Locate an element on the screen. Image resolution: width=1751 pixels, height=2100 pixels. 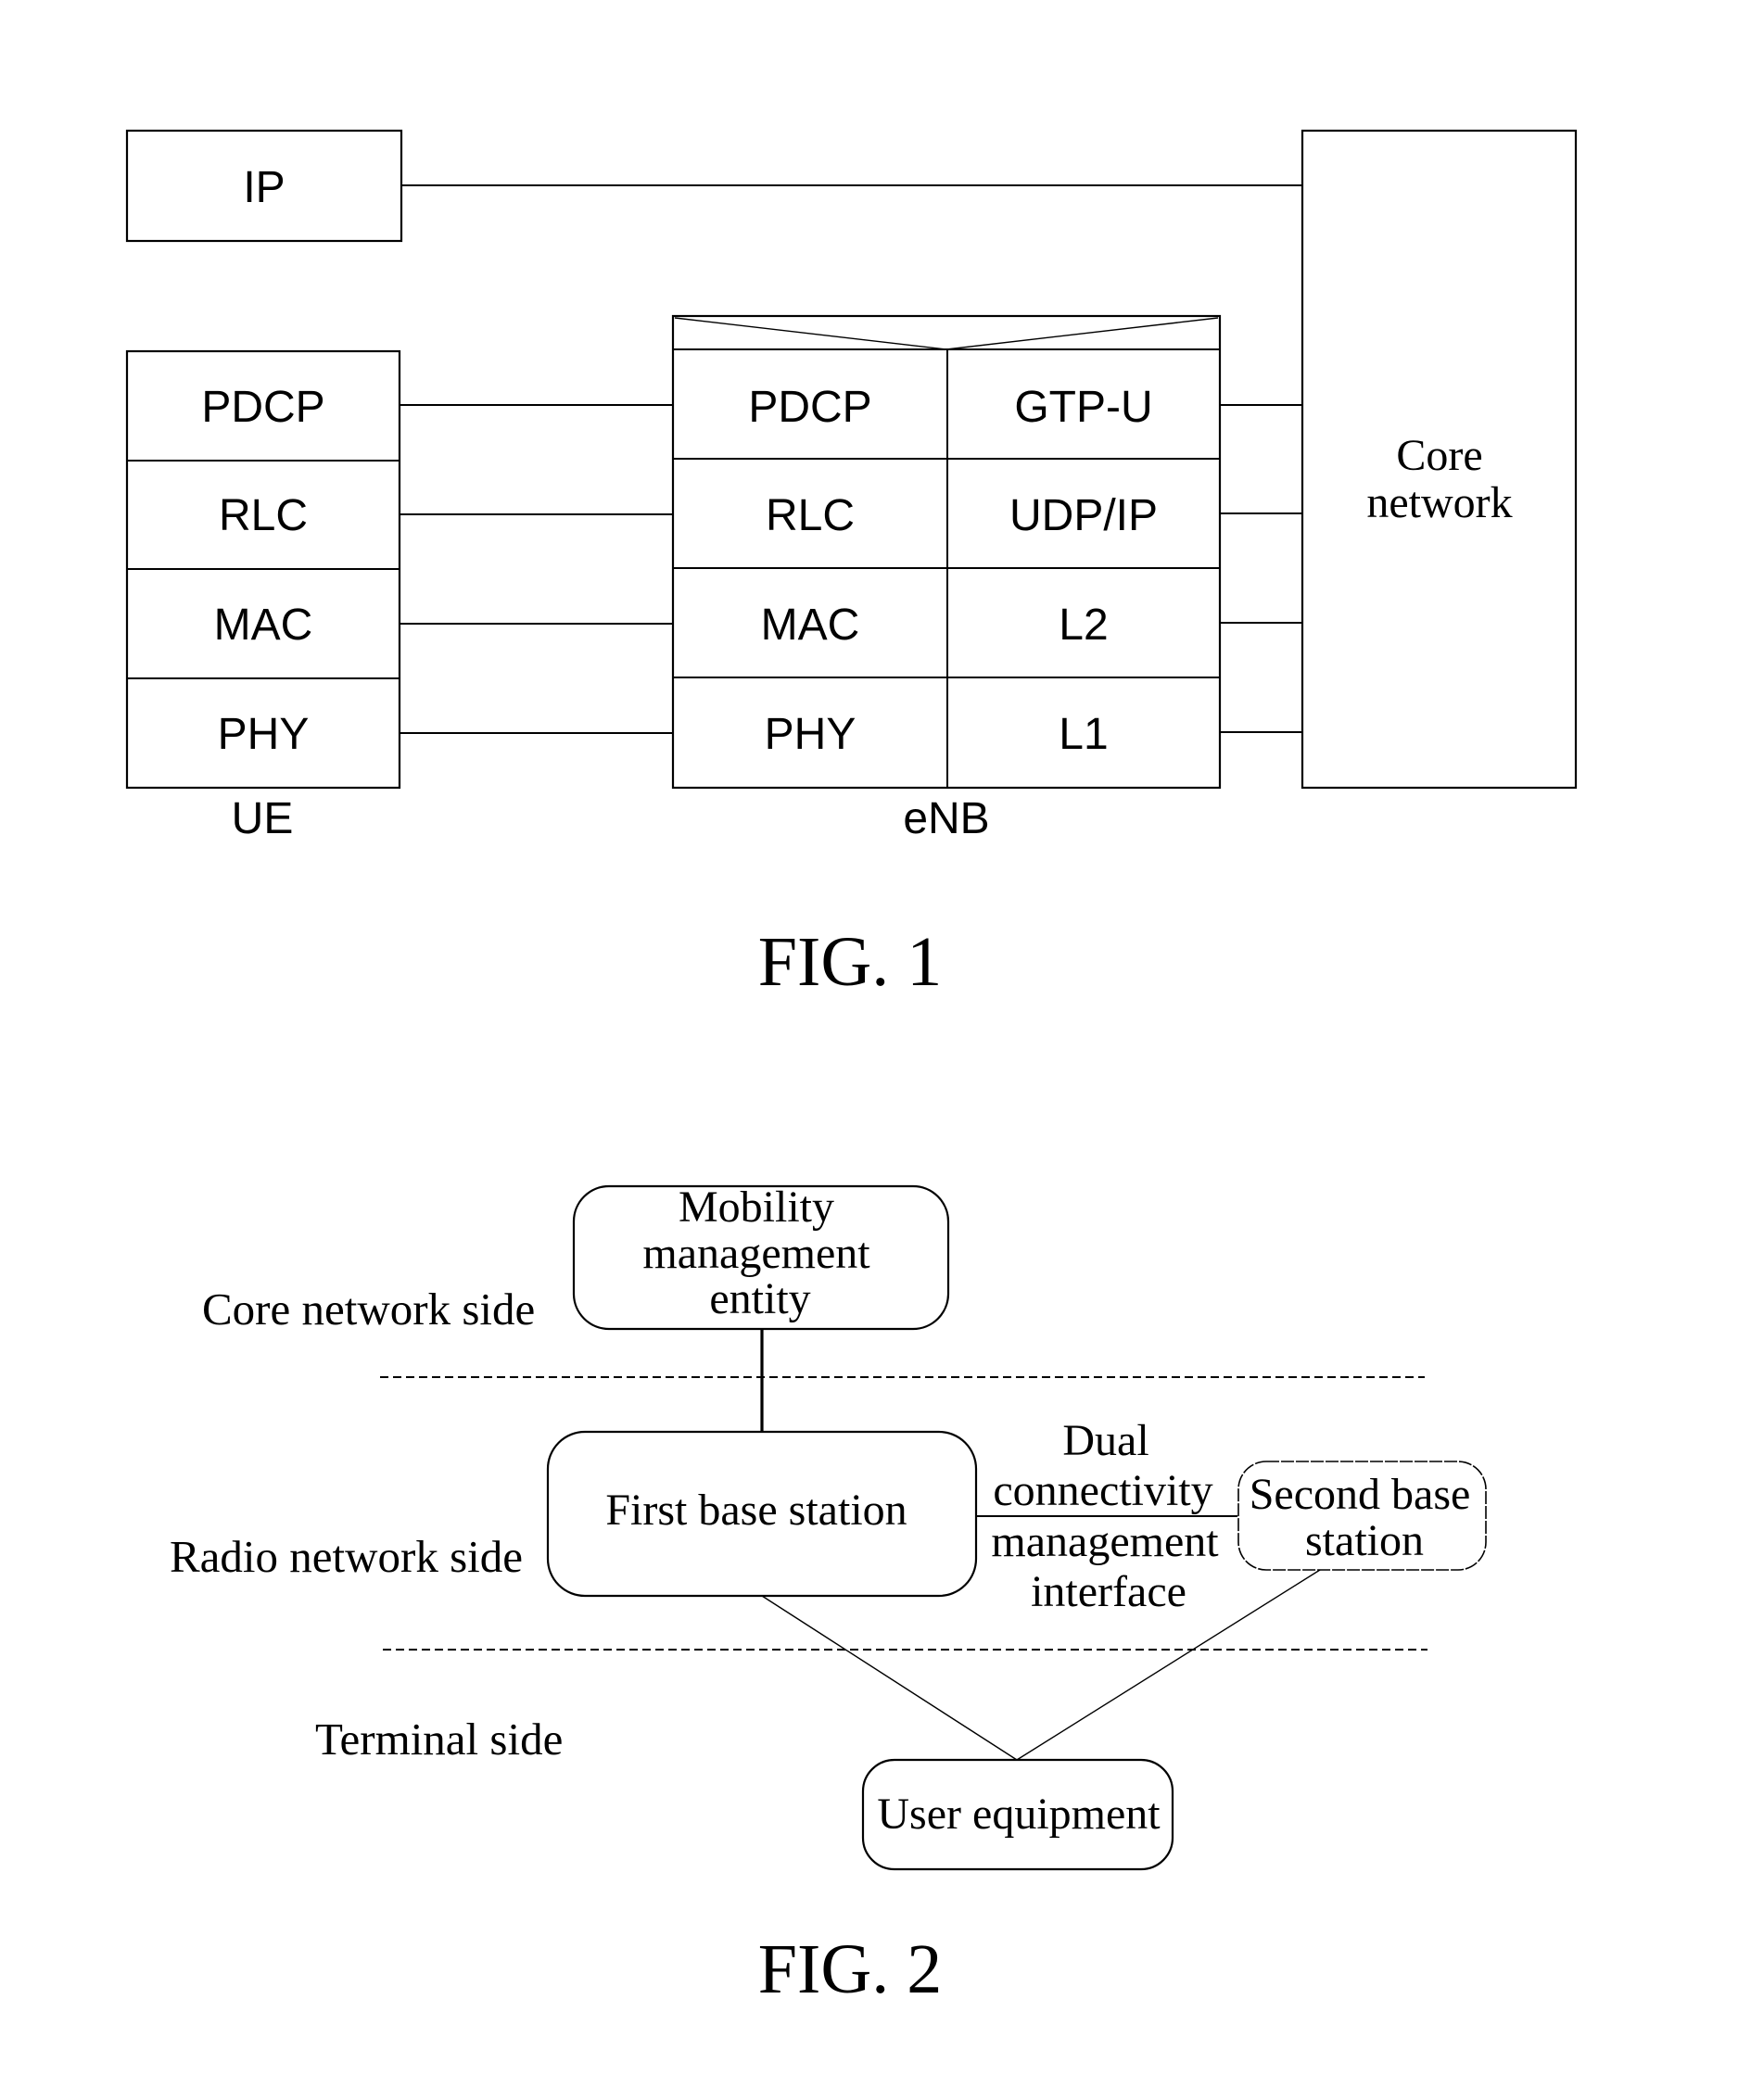
first-bs-to-ue-link is located at coordinates (890, 1678).